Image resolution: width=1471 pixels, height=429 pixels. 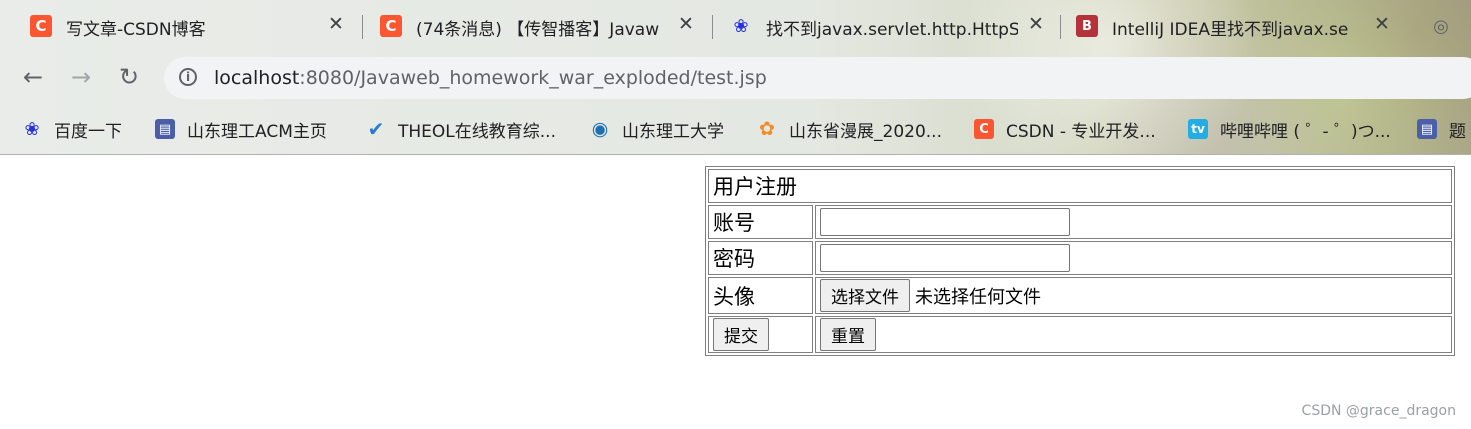 What do you see at coordinates (848, 334) in the screenshot?
I see `reset-button: 重置` at bounding box center [848, 334].